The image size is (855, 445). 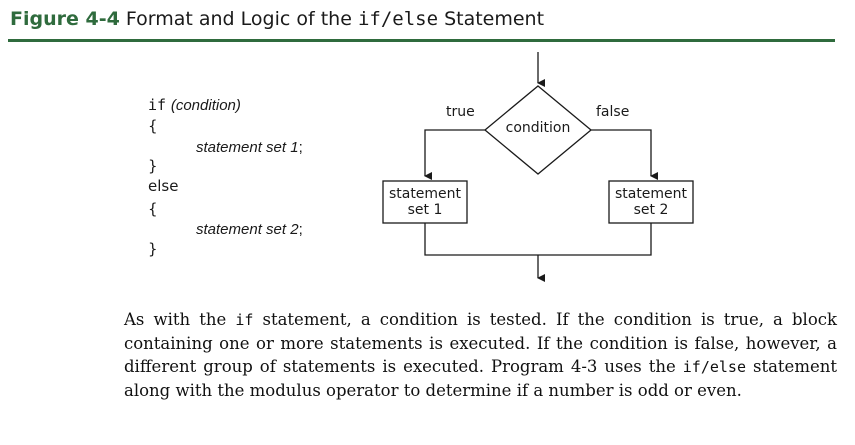 I want to click on merge-line, so click(x=538, y=239).